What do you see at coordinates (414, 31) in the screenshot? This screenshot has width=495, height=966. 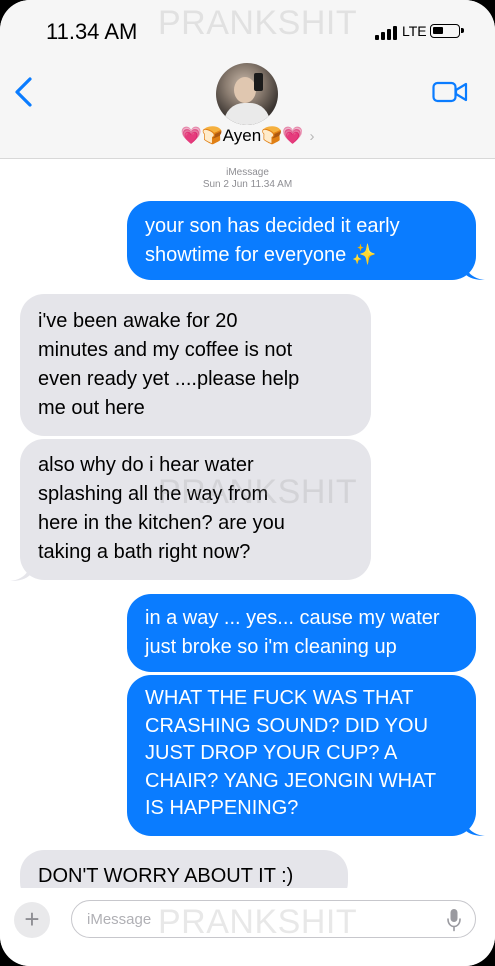 I see `network-label: LTE` at bounding box center [414, 31].